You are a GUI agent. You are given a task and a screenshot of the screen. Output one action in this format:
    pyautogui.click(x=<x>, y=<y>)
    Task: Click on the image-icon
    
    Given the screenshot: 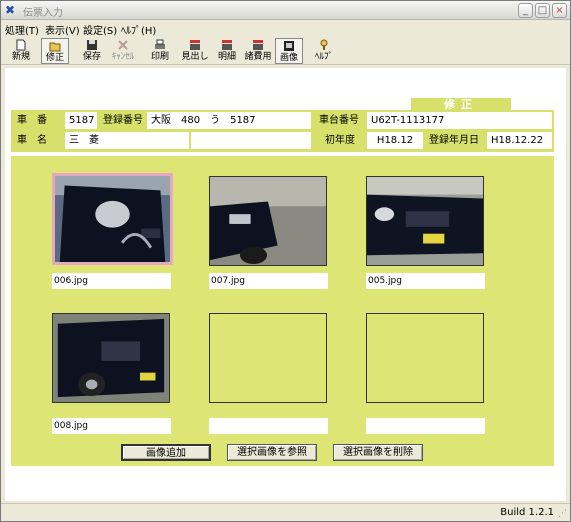 What is the action you would take?
    pyautogui.click(x=289, y=46)
    